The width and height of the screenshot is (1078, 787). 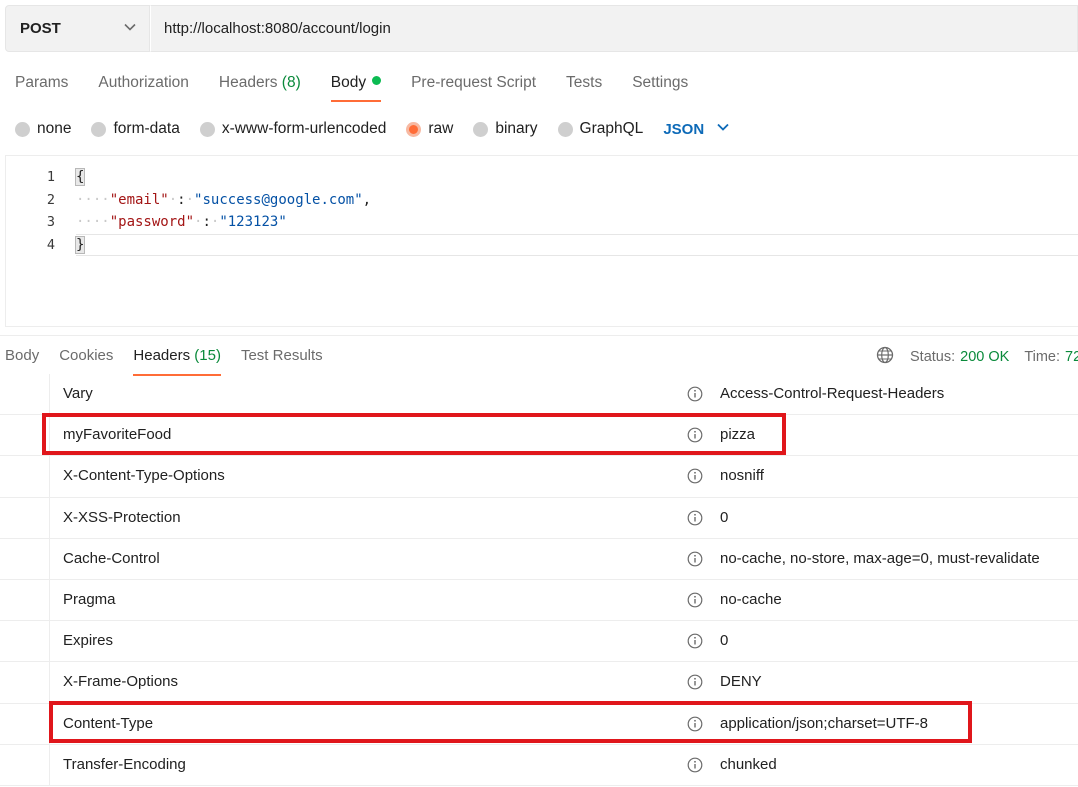 I want to click on table-row: Transfer-Encoding chunked, so click(x=539, y=765).